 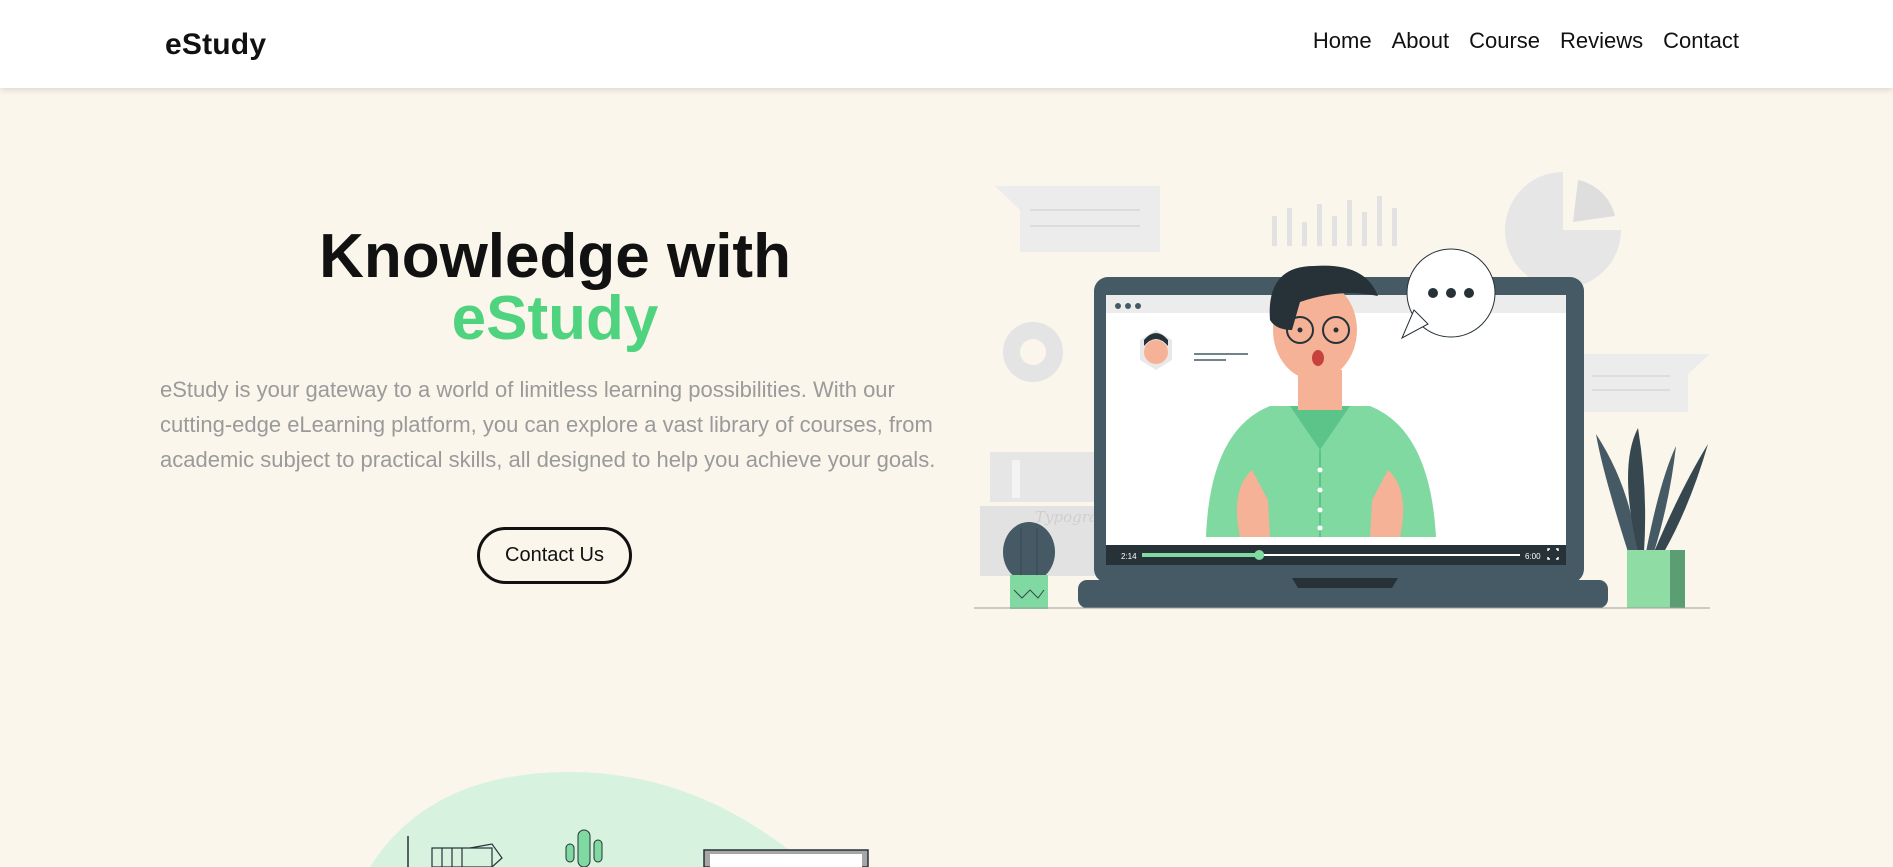 I want to click on decor-donut-chart, so click(x=1033, y=352).